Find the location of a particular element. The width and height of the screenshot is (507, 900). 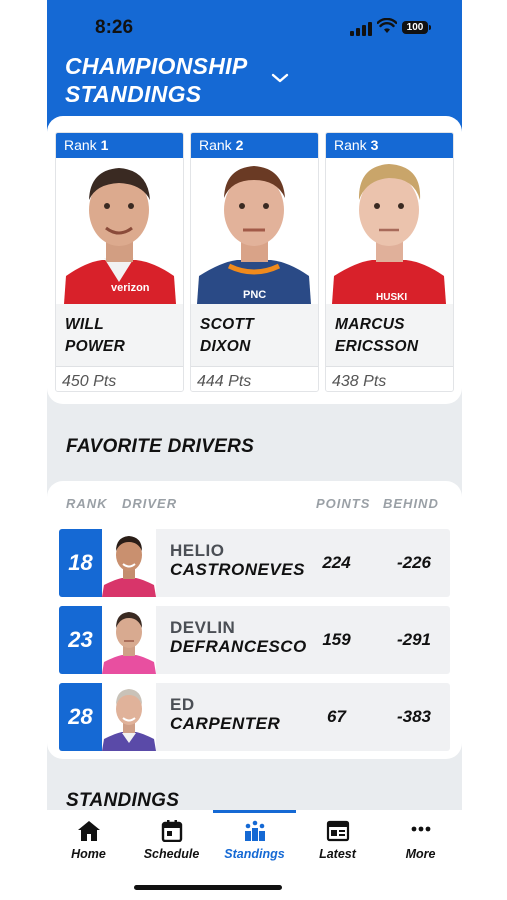

column-header-behind: BEHIND is located at coordinates (411, 503).